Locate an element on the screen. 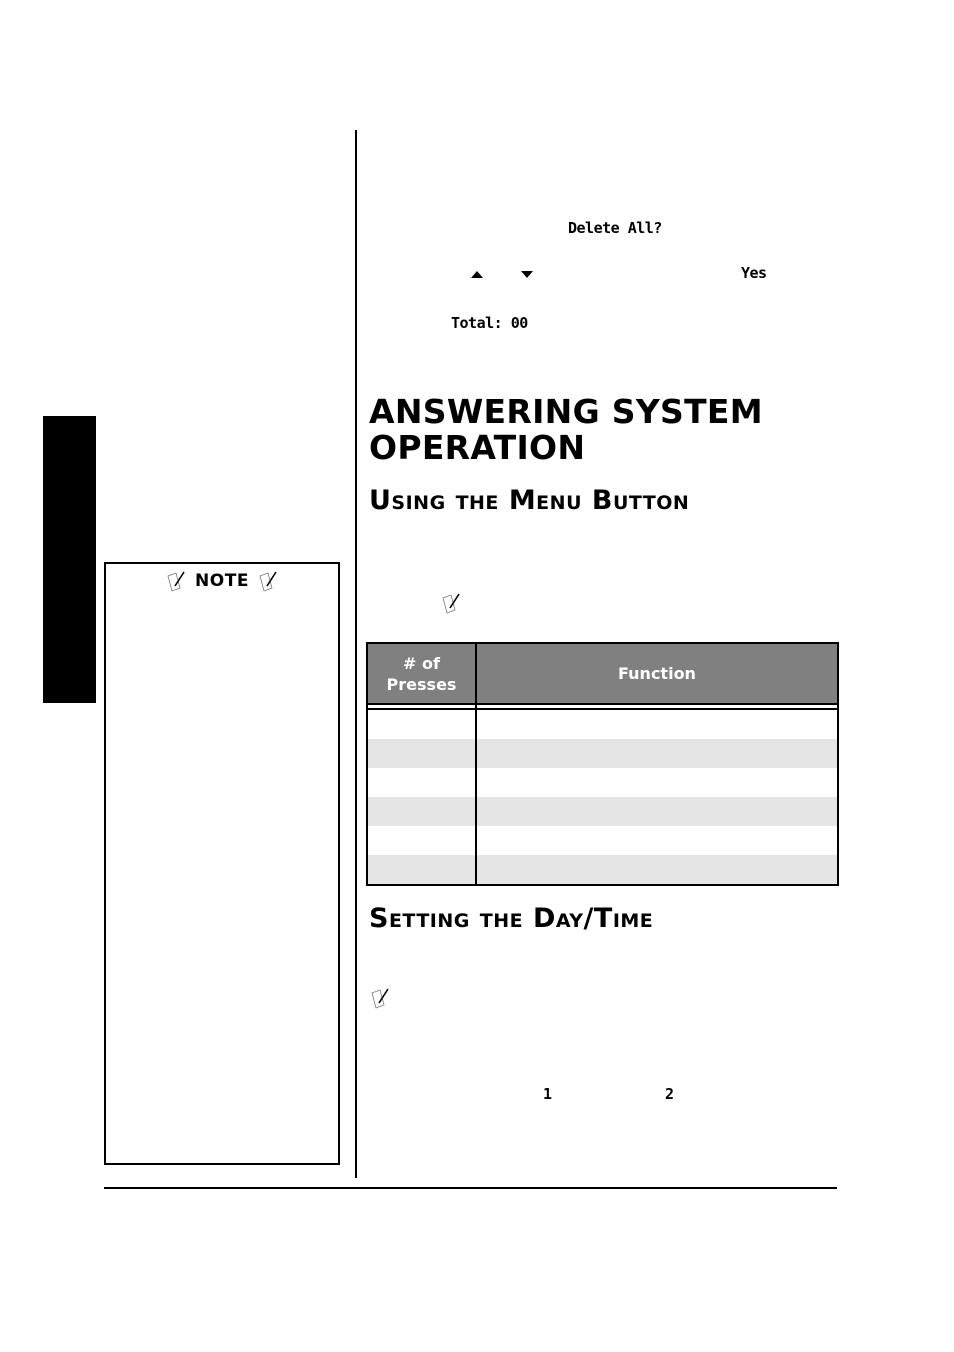 Image resolution: width=954 pixels, height=1352 pixels. page-title-line1: ANSWERING SYSTEM is located at coordinates (566, 411).